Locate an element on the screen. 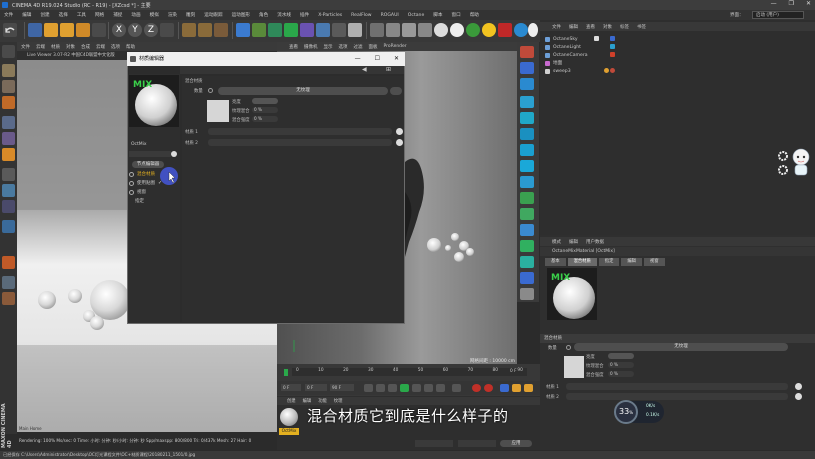  octane-volume-icon is located at coordinates (527, 134).